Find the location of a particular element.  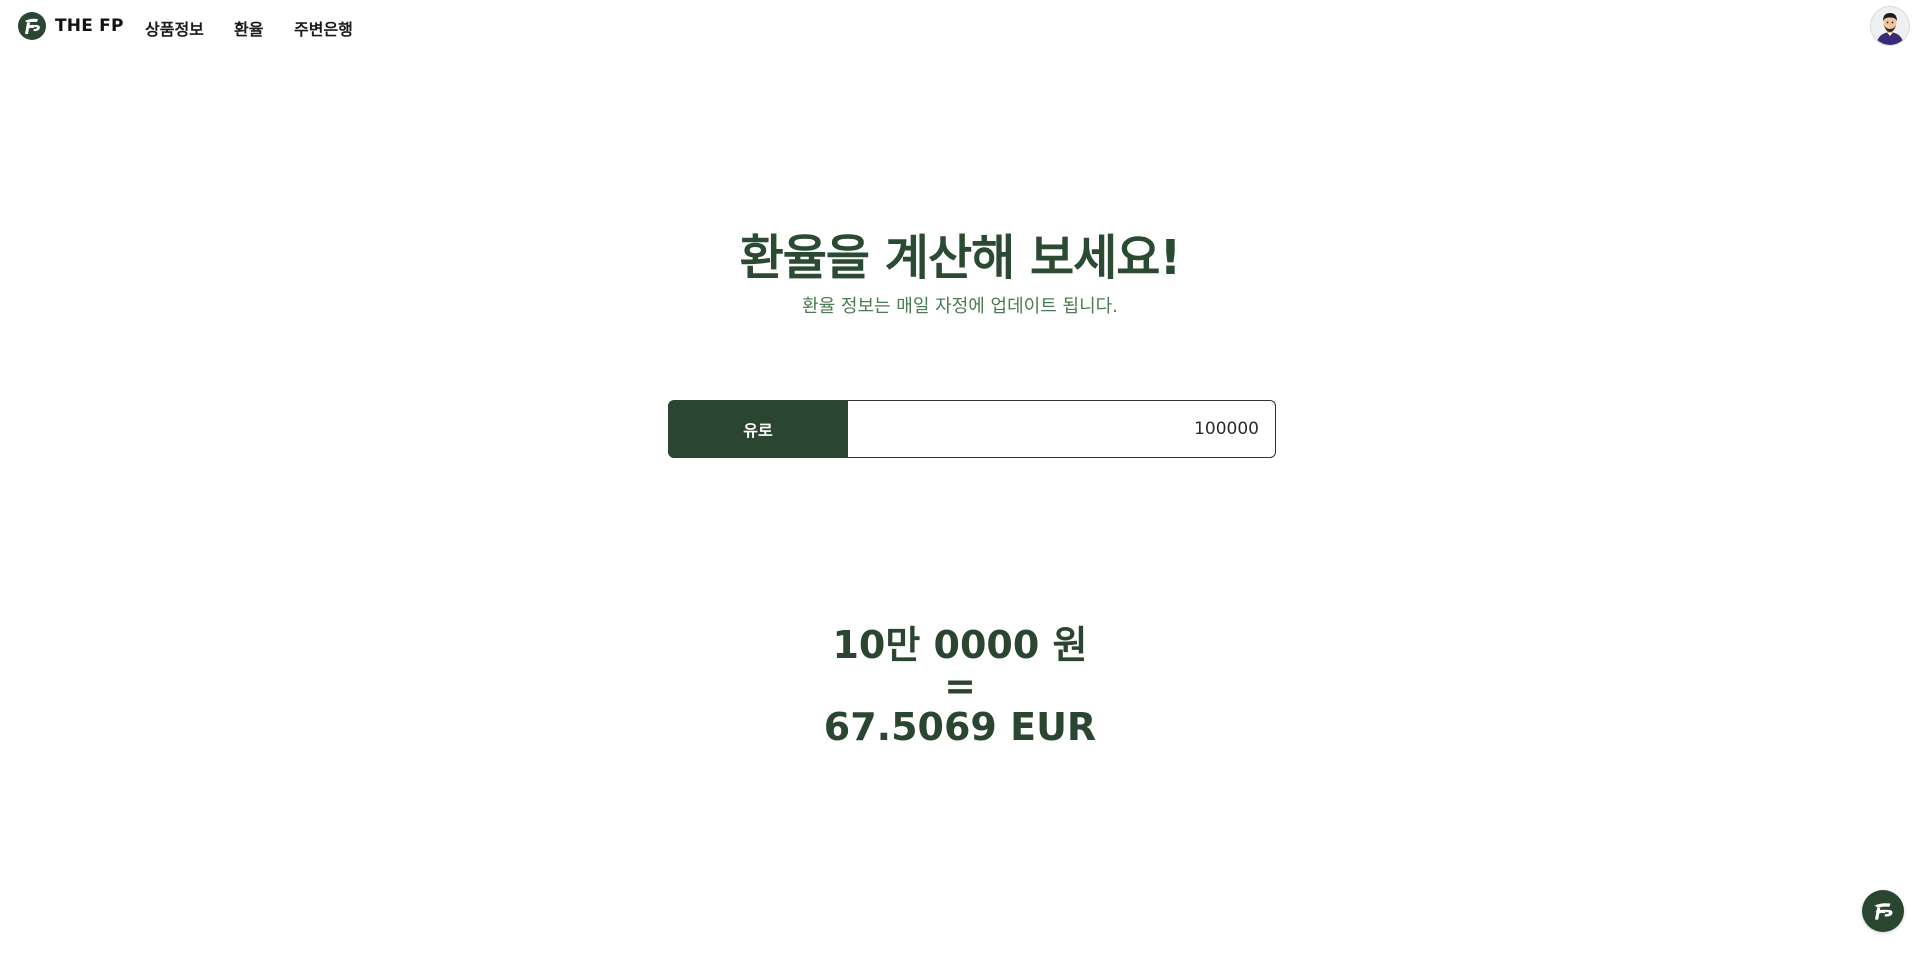

currency-converter: 유로 is located at coordinates (972, 429).